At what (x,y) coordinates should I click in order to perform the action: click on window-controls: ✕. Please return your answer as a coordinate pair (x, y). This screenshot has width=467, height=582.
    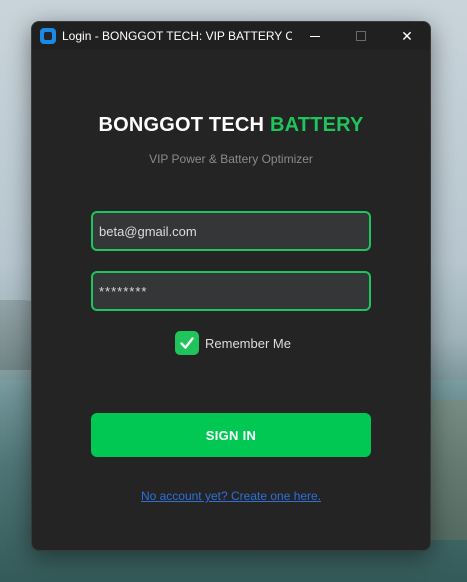
    Looking at the image, I should click on (361, 36).